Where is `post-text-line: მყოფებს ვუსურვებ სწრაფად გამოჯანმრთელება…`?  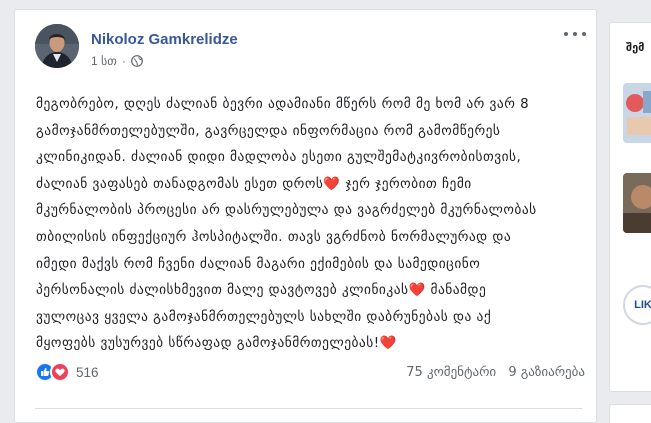
post-text-line: მყოფებს ვუსურვებ სწრაფად გამოჯანმრთელება… is located at coordinates (310, 344).